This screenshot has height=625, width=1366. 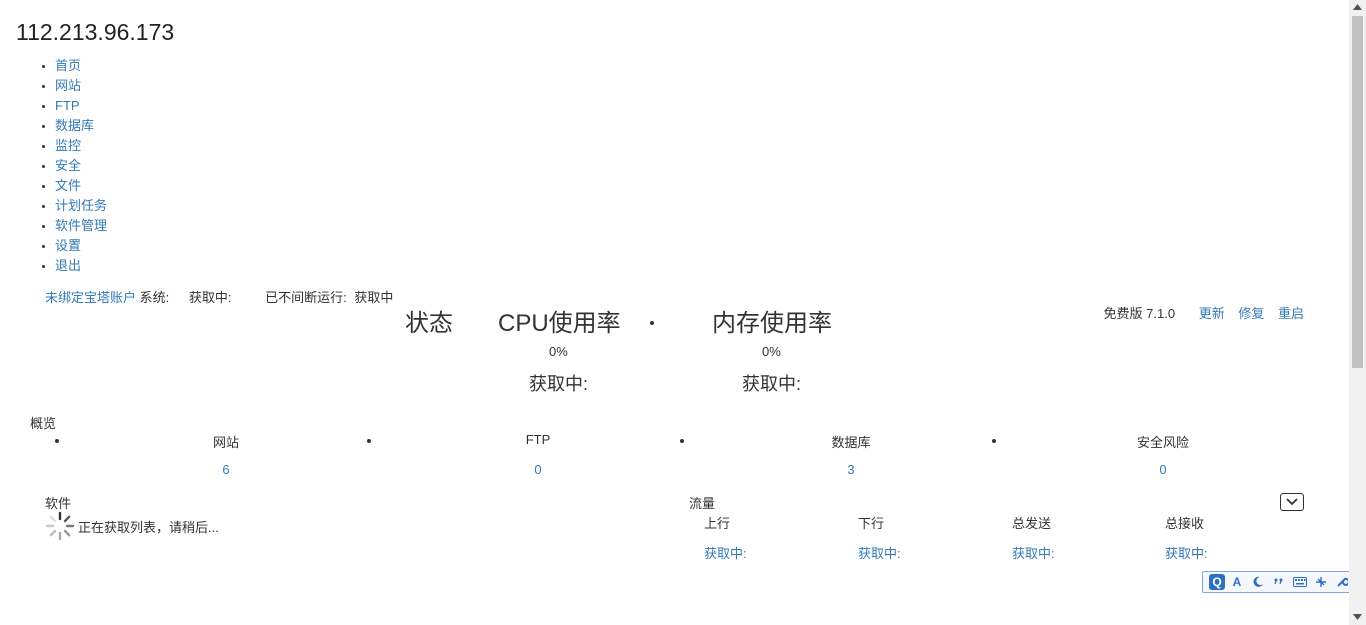 I want to click on traffic-total-sent-value: 获取中:, so click(x=1033, y=553).